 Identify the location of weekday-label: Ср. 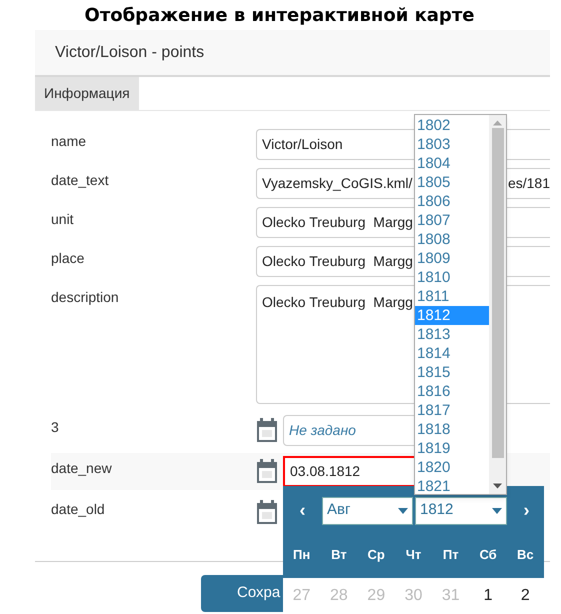
(376, 555).